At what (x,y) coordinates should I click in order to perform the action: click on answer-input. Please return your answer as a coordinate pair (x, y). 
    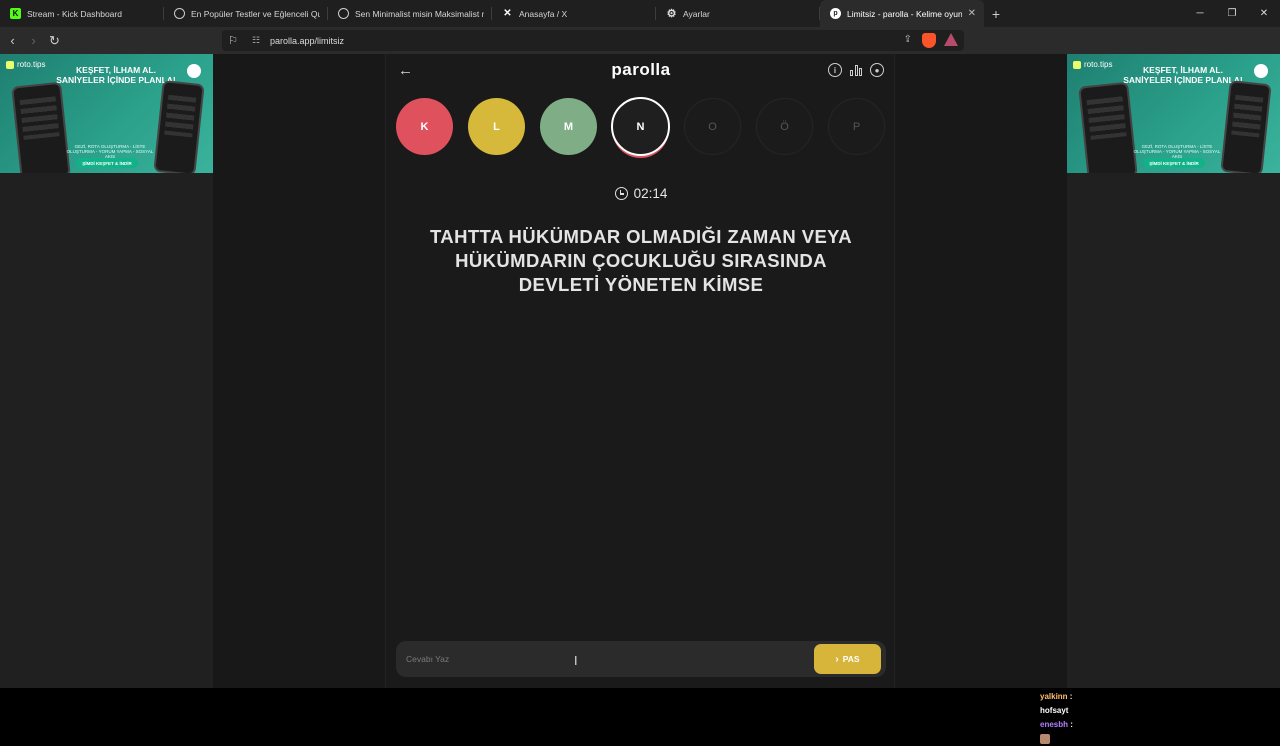
    Looking at the image, I should click on (596, 659).